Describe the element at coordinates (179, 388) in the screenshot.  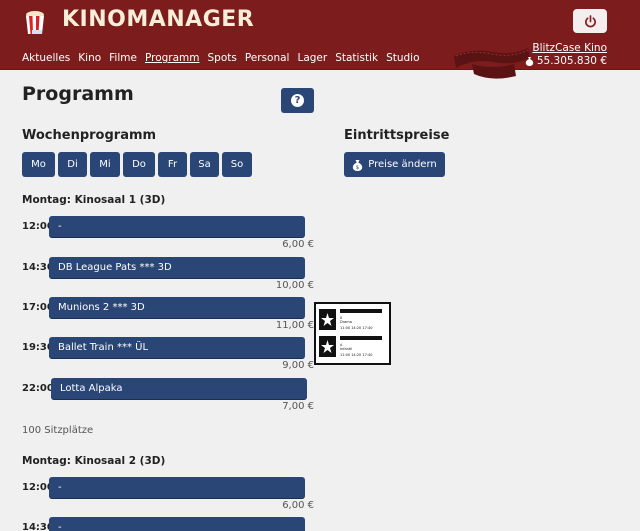
I see `slot-movie: Lotta Alpaka` at that location.